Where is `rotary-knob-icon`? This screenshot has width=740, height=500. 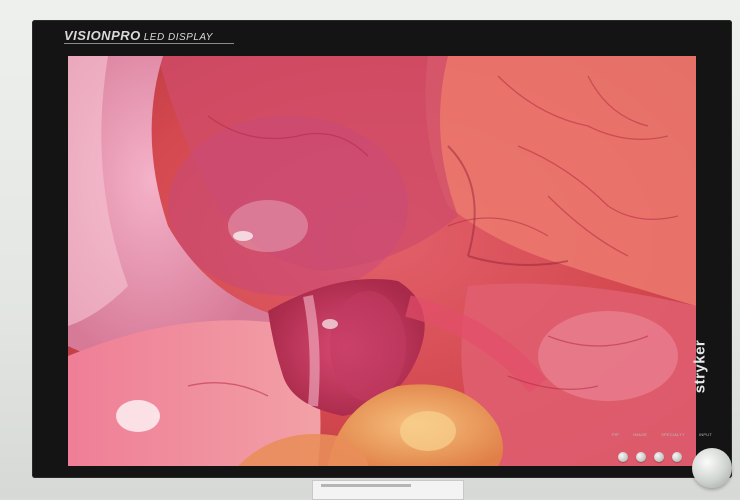 rotary-knob-icon is located at coordinates (712, 468).